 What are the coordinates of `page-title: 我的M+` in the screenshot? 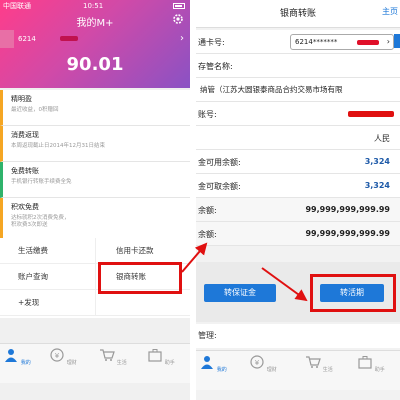 It's located at (95, 23).